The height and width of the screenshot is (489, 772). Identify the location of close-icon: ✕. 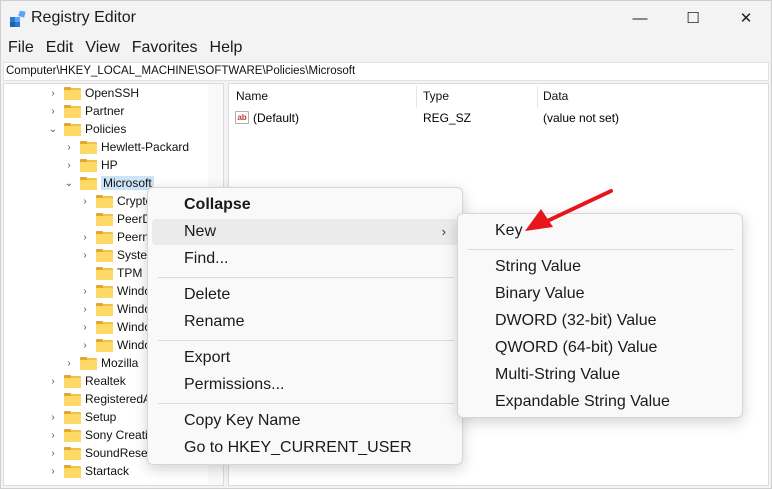
(746, 18).